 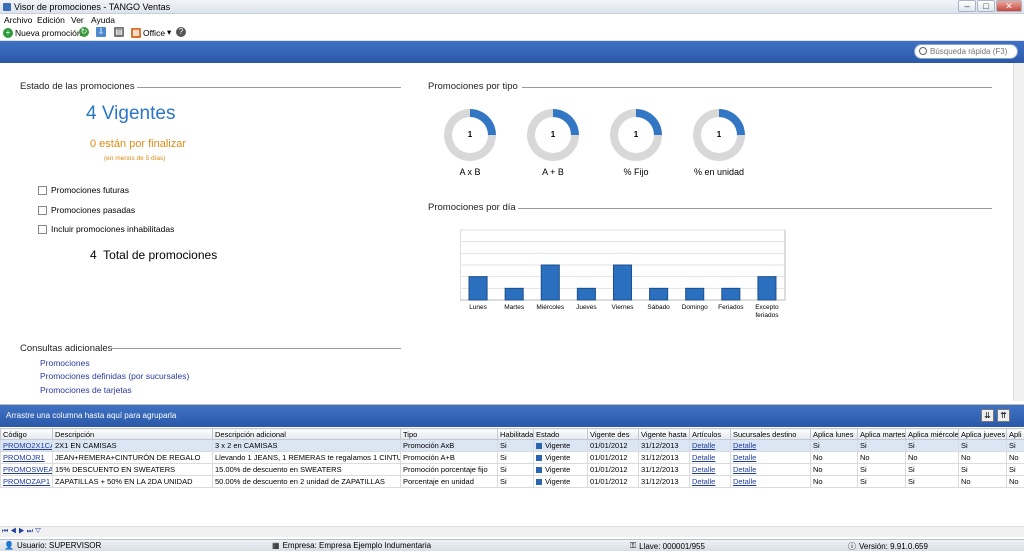 What do you see at coordinates (561, 434) in the screenshot?
I see `column-header: Estado` at bounding box center [561, 434].